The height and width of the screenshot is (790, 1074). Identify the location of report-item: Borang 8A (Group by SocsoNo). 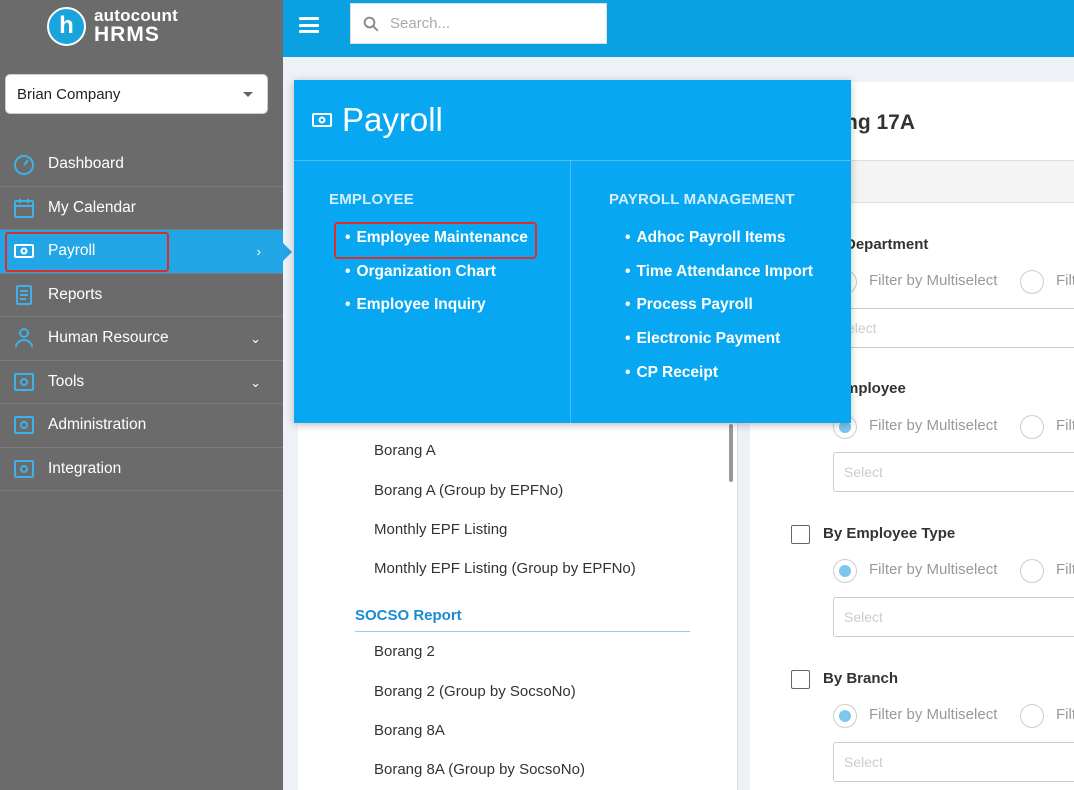
(479, 769).